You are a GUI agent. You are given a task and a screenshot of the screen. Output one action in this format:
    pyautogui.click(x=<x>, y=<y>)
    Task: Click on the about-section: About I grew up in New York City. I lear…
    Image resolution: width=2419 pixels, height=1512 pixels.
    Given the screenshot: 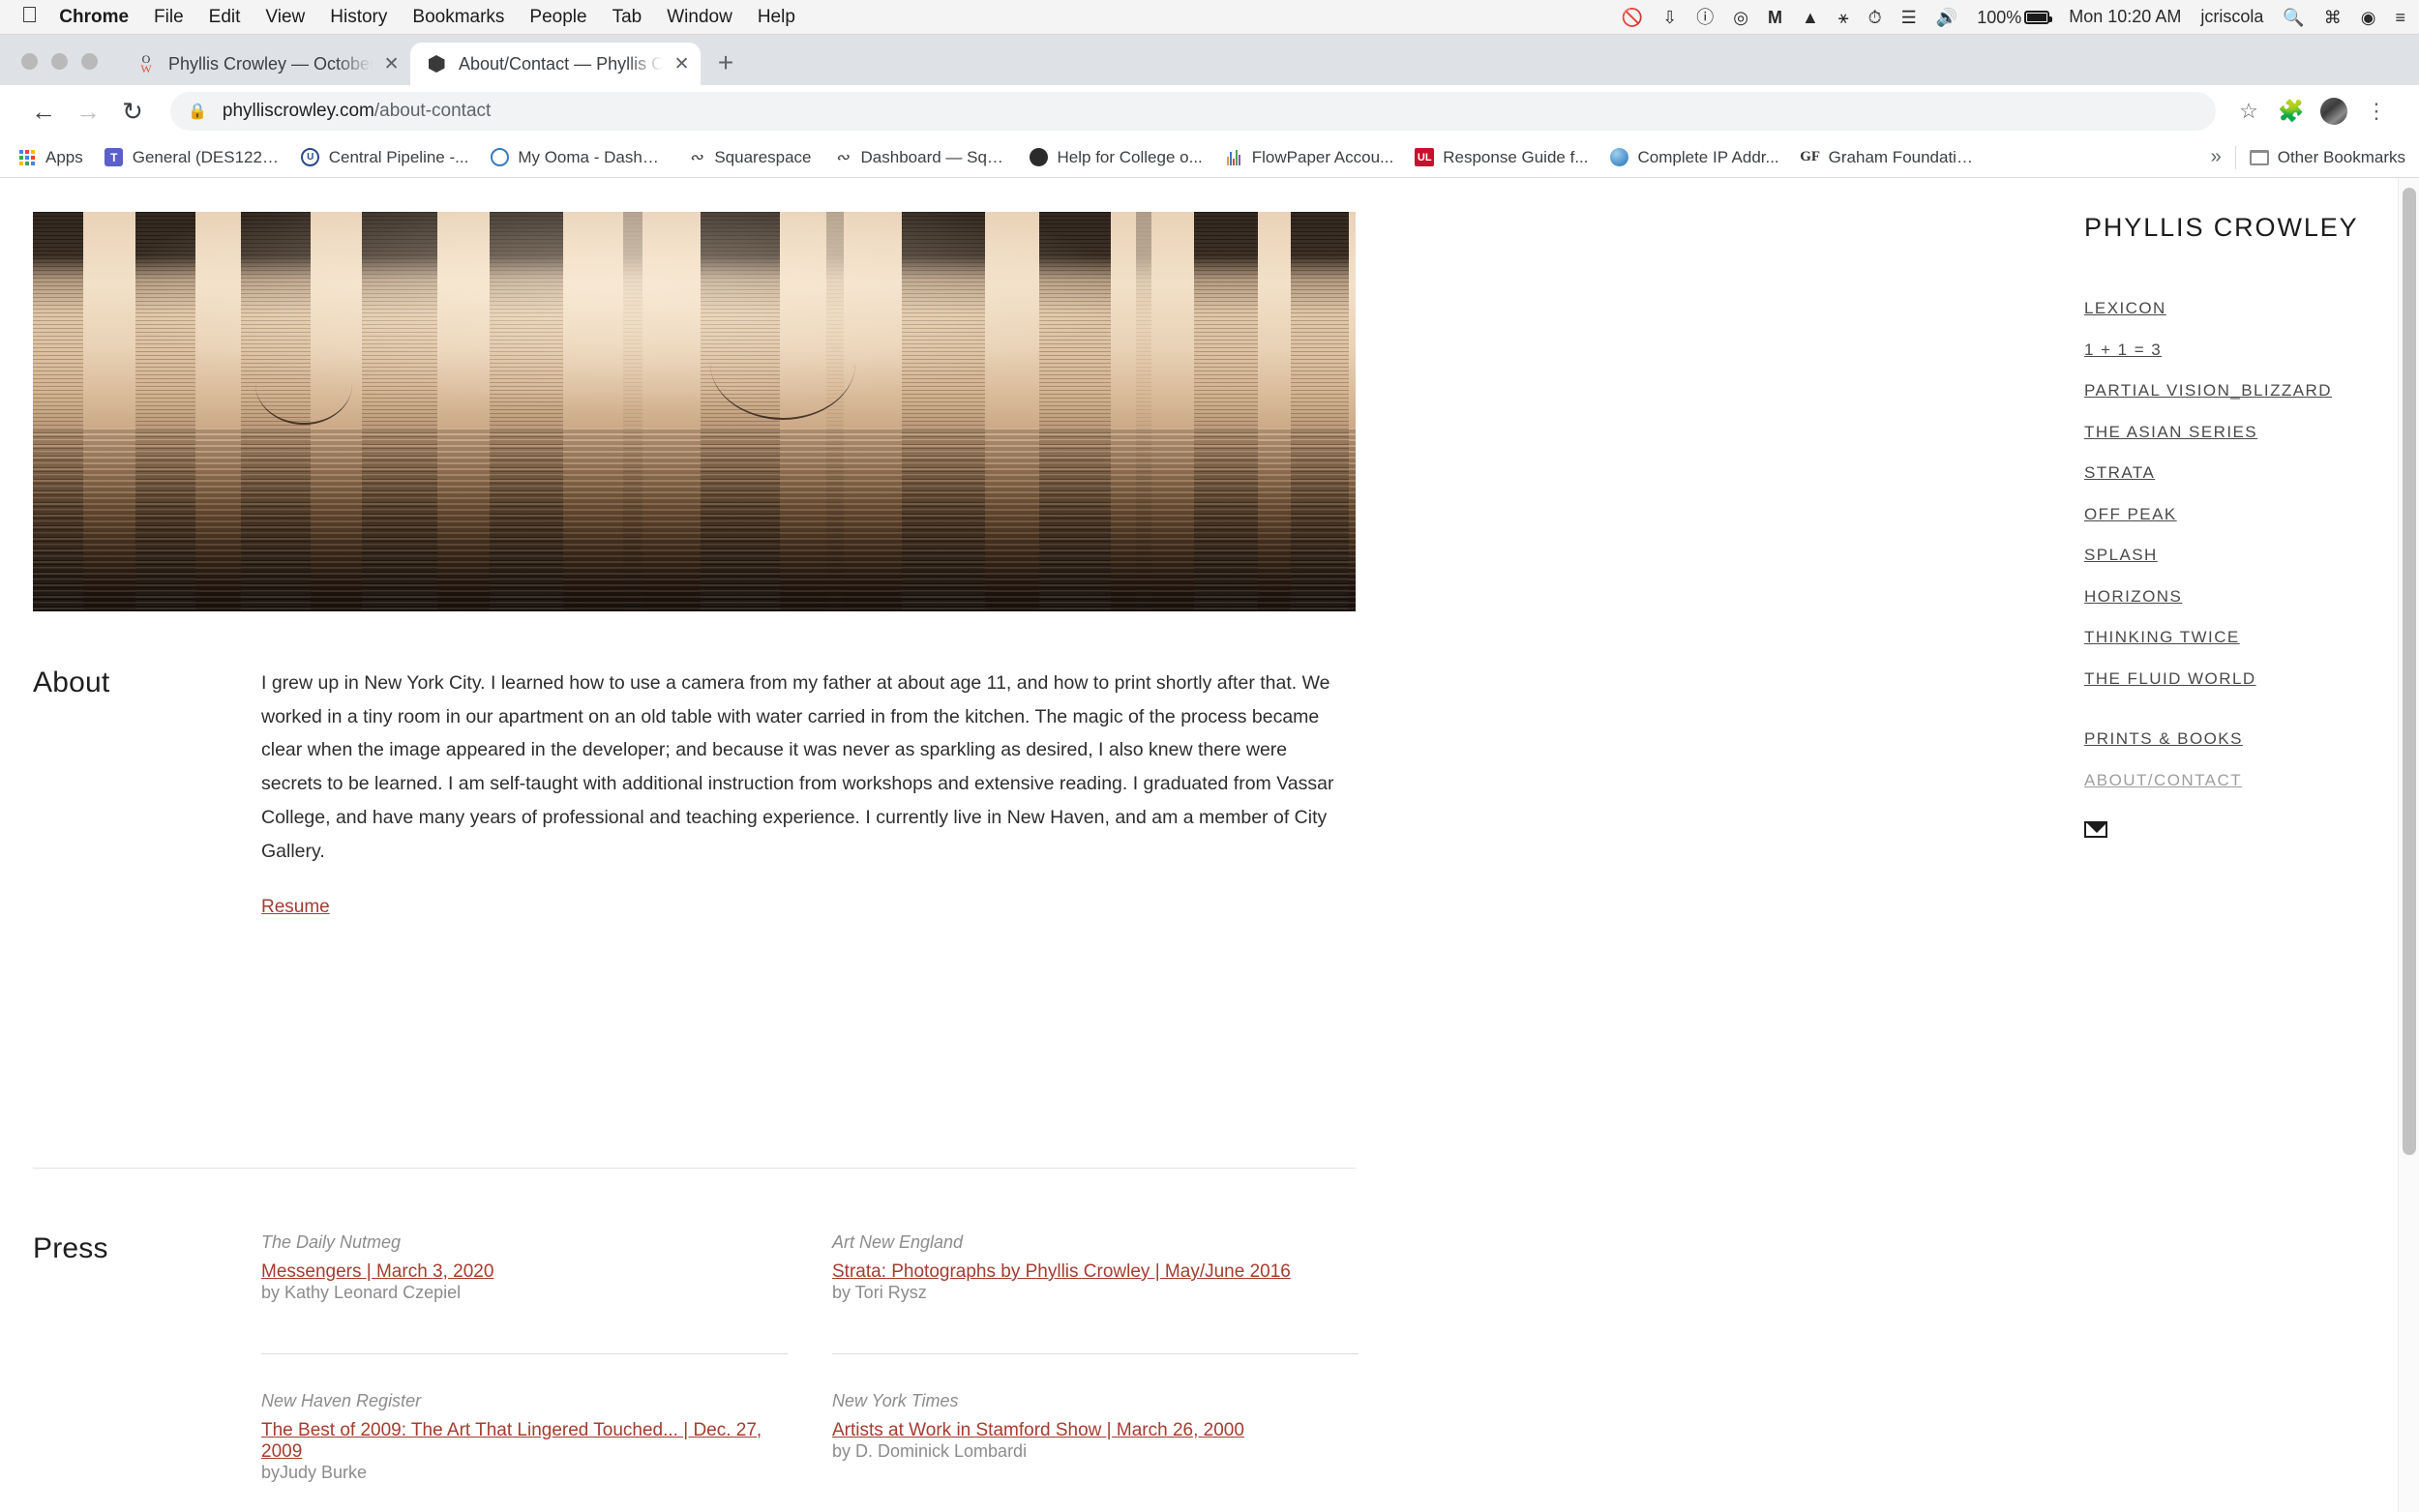 What is the action you would take?
    pyautogui.click(x=694, y=792)
    